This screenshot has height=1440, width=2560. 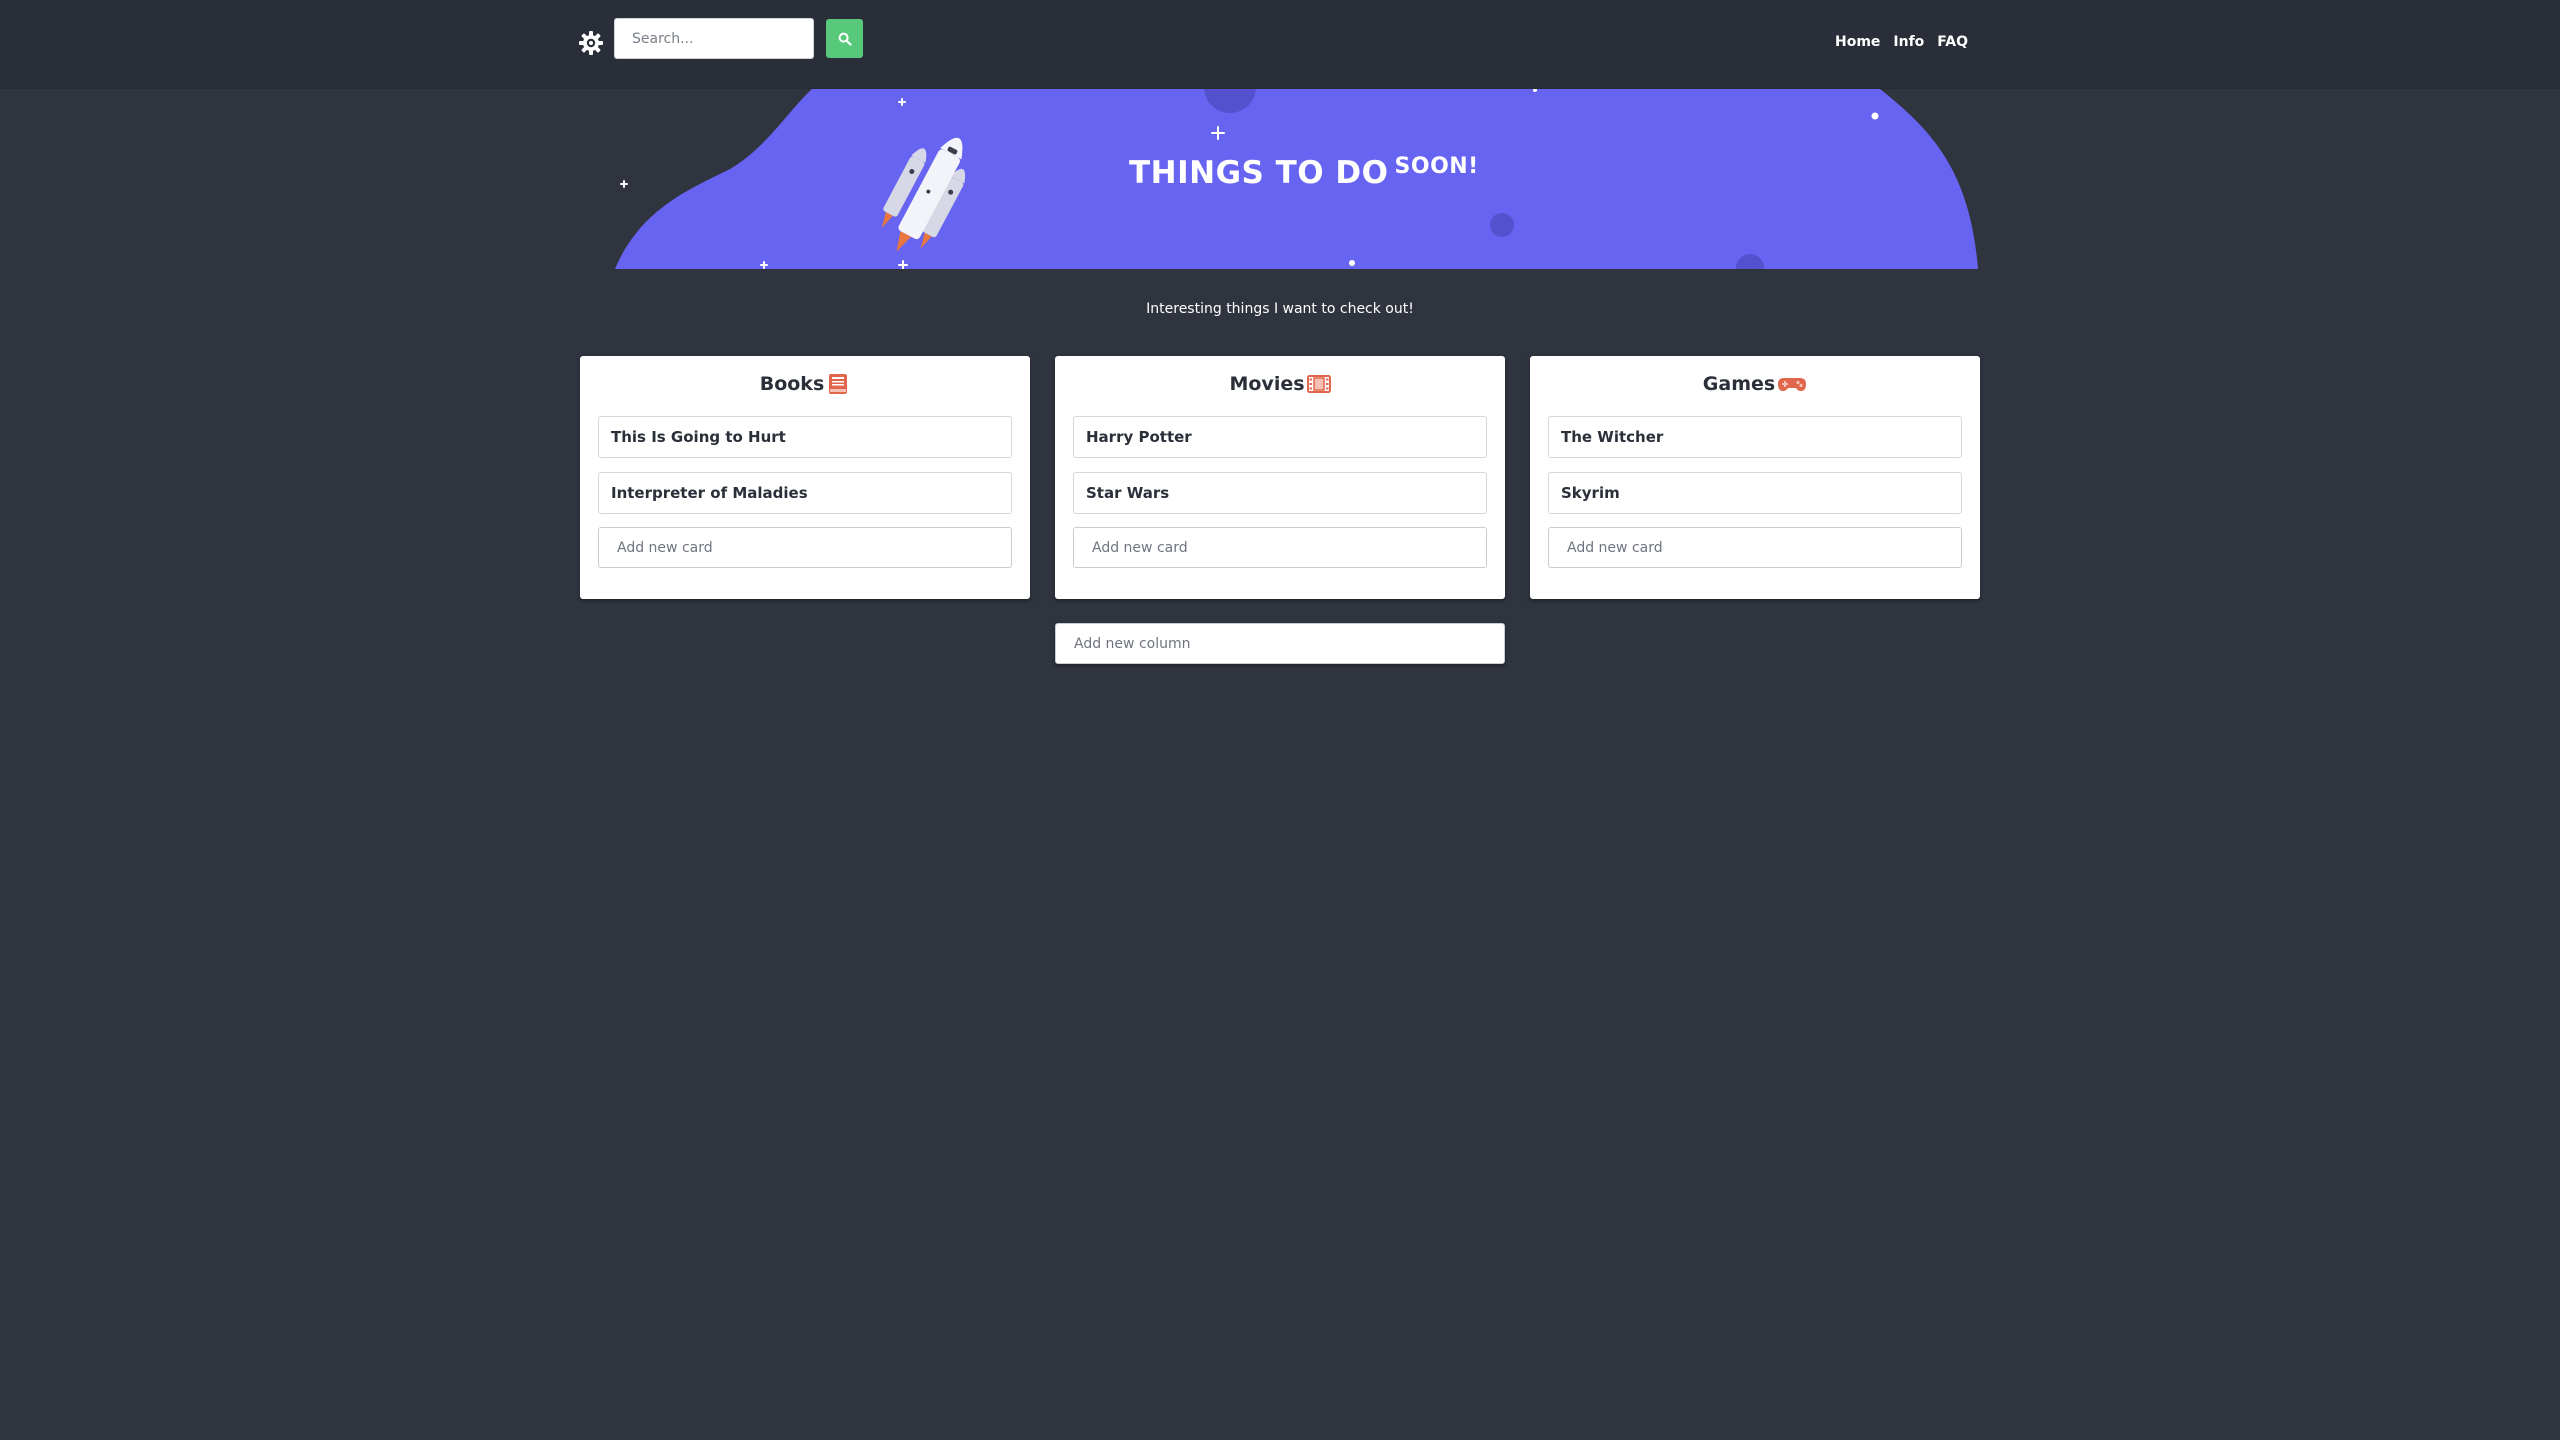 I want to click on search-icon, so click(x=845, y=39).